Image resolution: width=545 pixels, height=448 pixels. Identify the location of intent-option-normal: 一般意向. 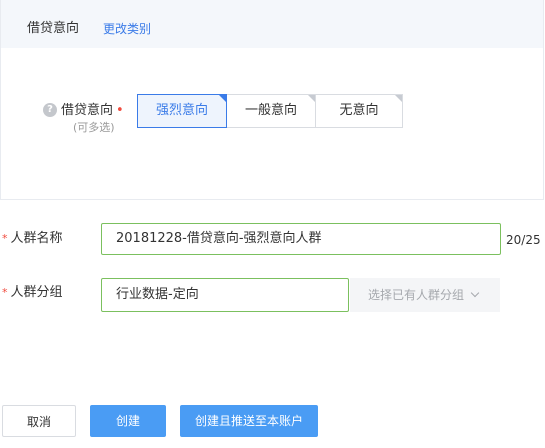
(271, 111).